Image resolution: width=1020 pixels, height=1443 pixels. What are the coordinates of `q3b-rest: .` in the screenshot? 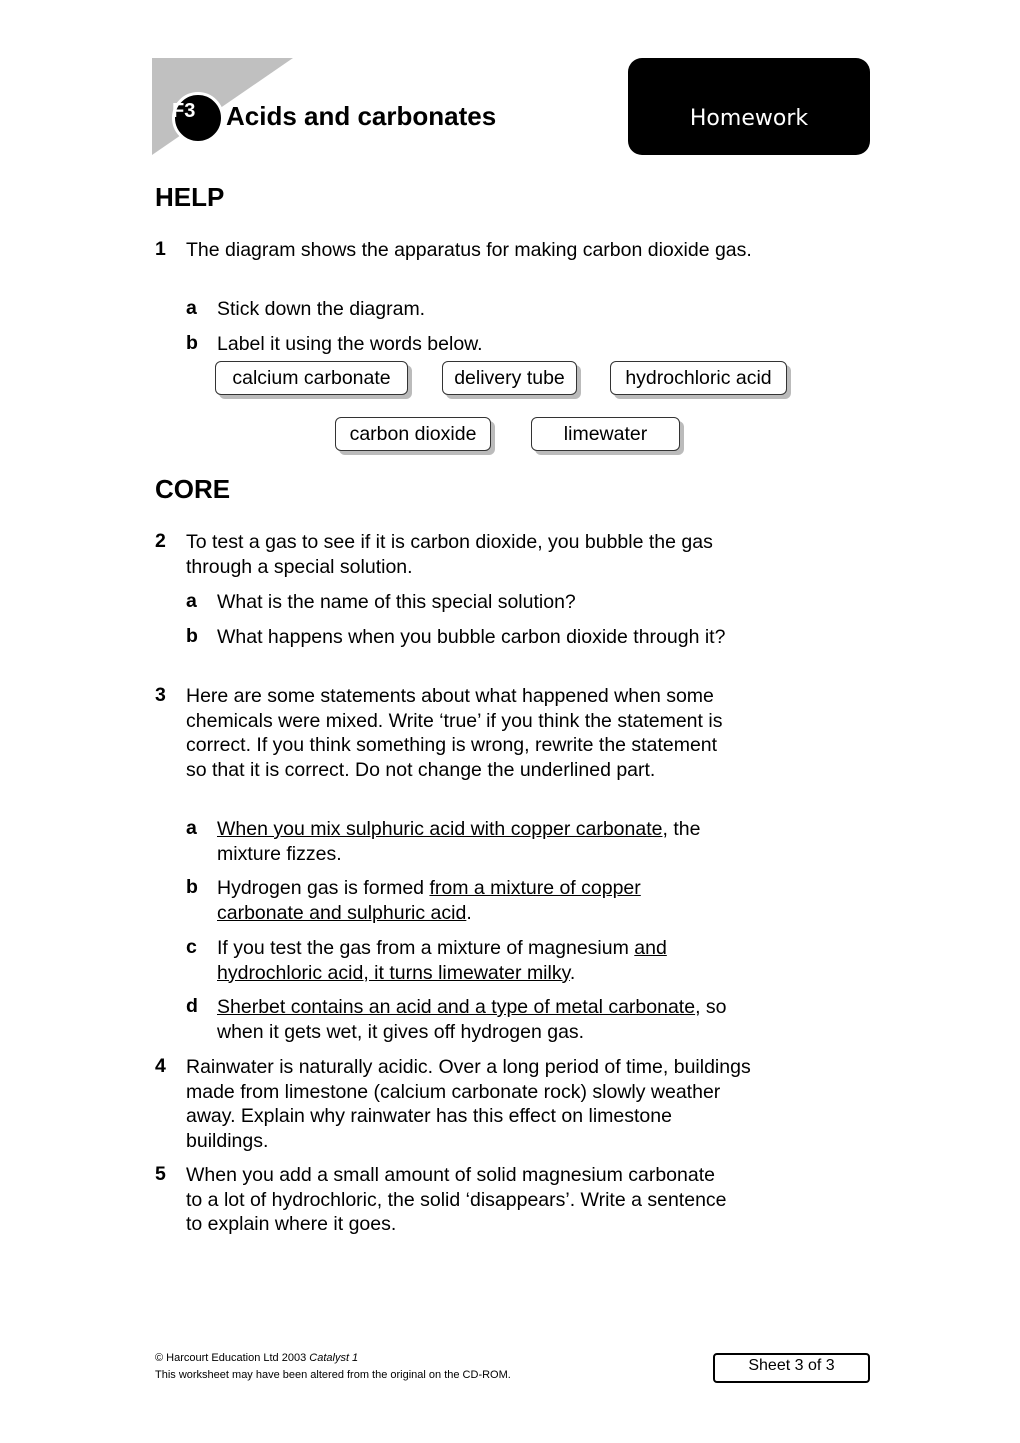 It's located at (469, 912).